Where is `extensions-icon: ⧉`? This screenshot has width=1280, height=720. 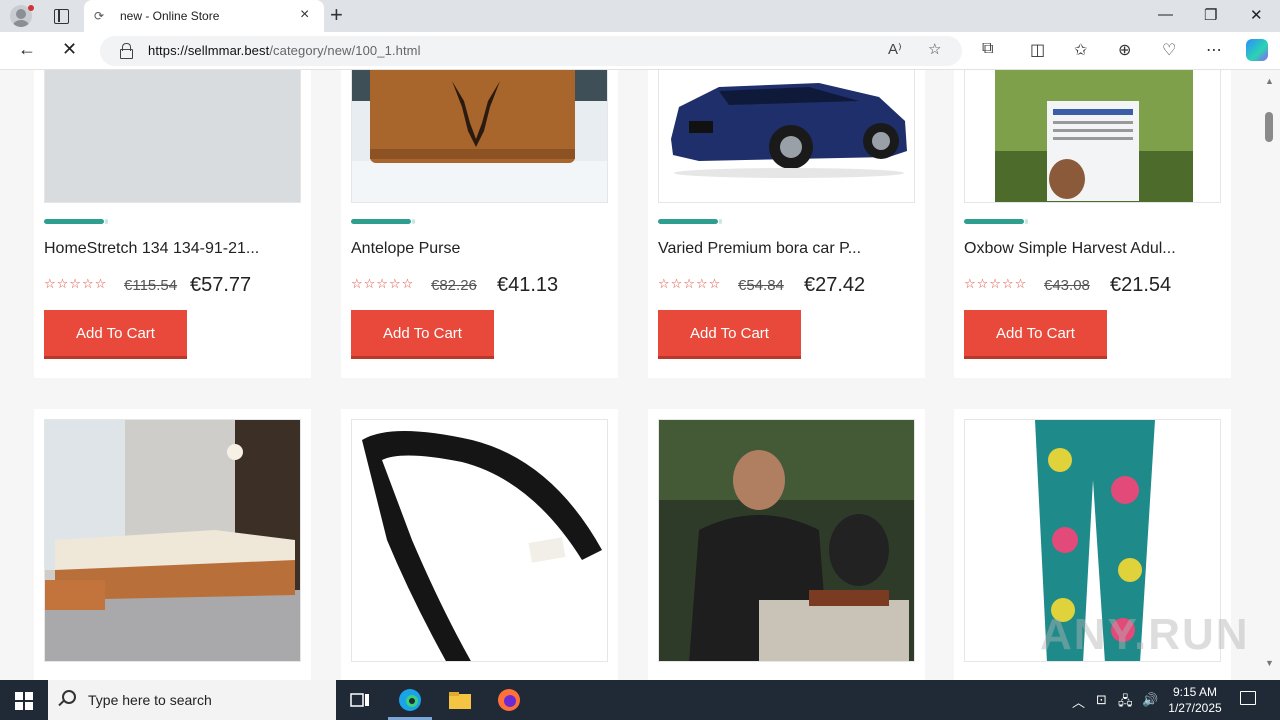
extensions-icon: ⧉ is located at coordinates (987, 49).